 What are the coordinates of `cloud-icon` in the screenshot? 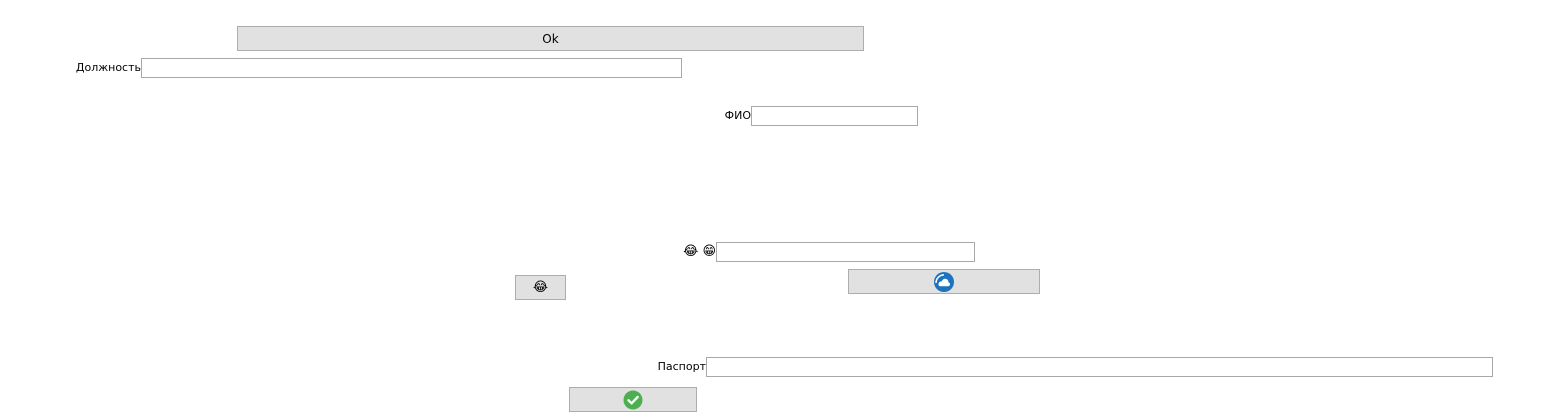 It's located at (944, 282).